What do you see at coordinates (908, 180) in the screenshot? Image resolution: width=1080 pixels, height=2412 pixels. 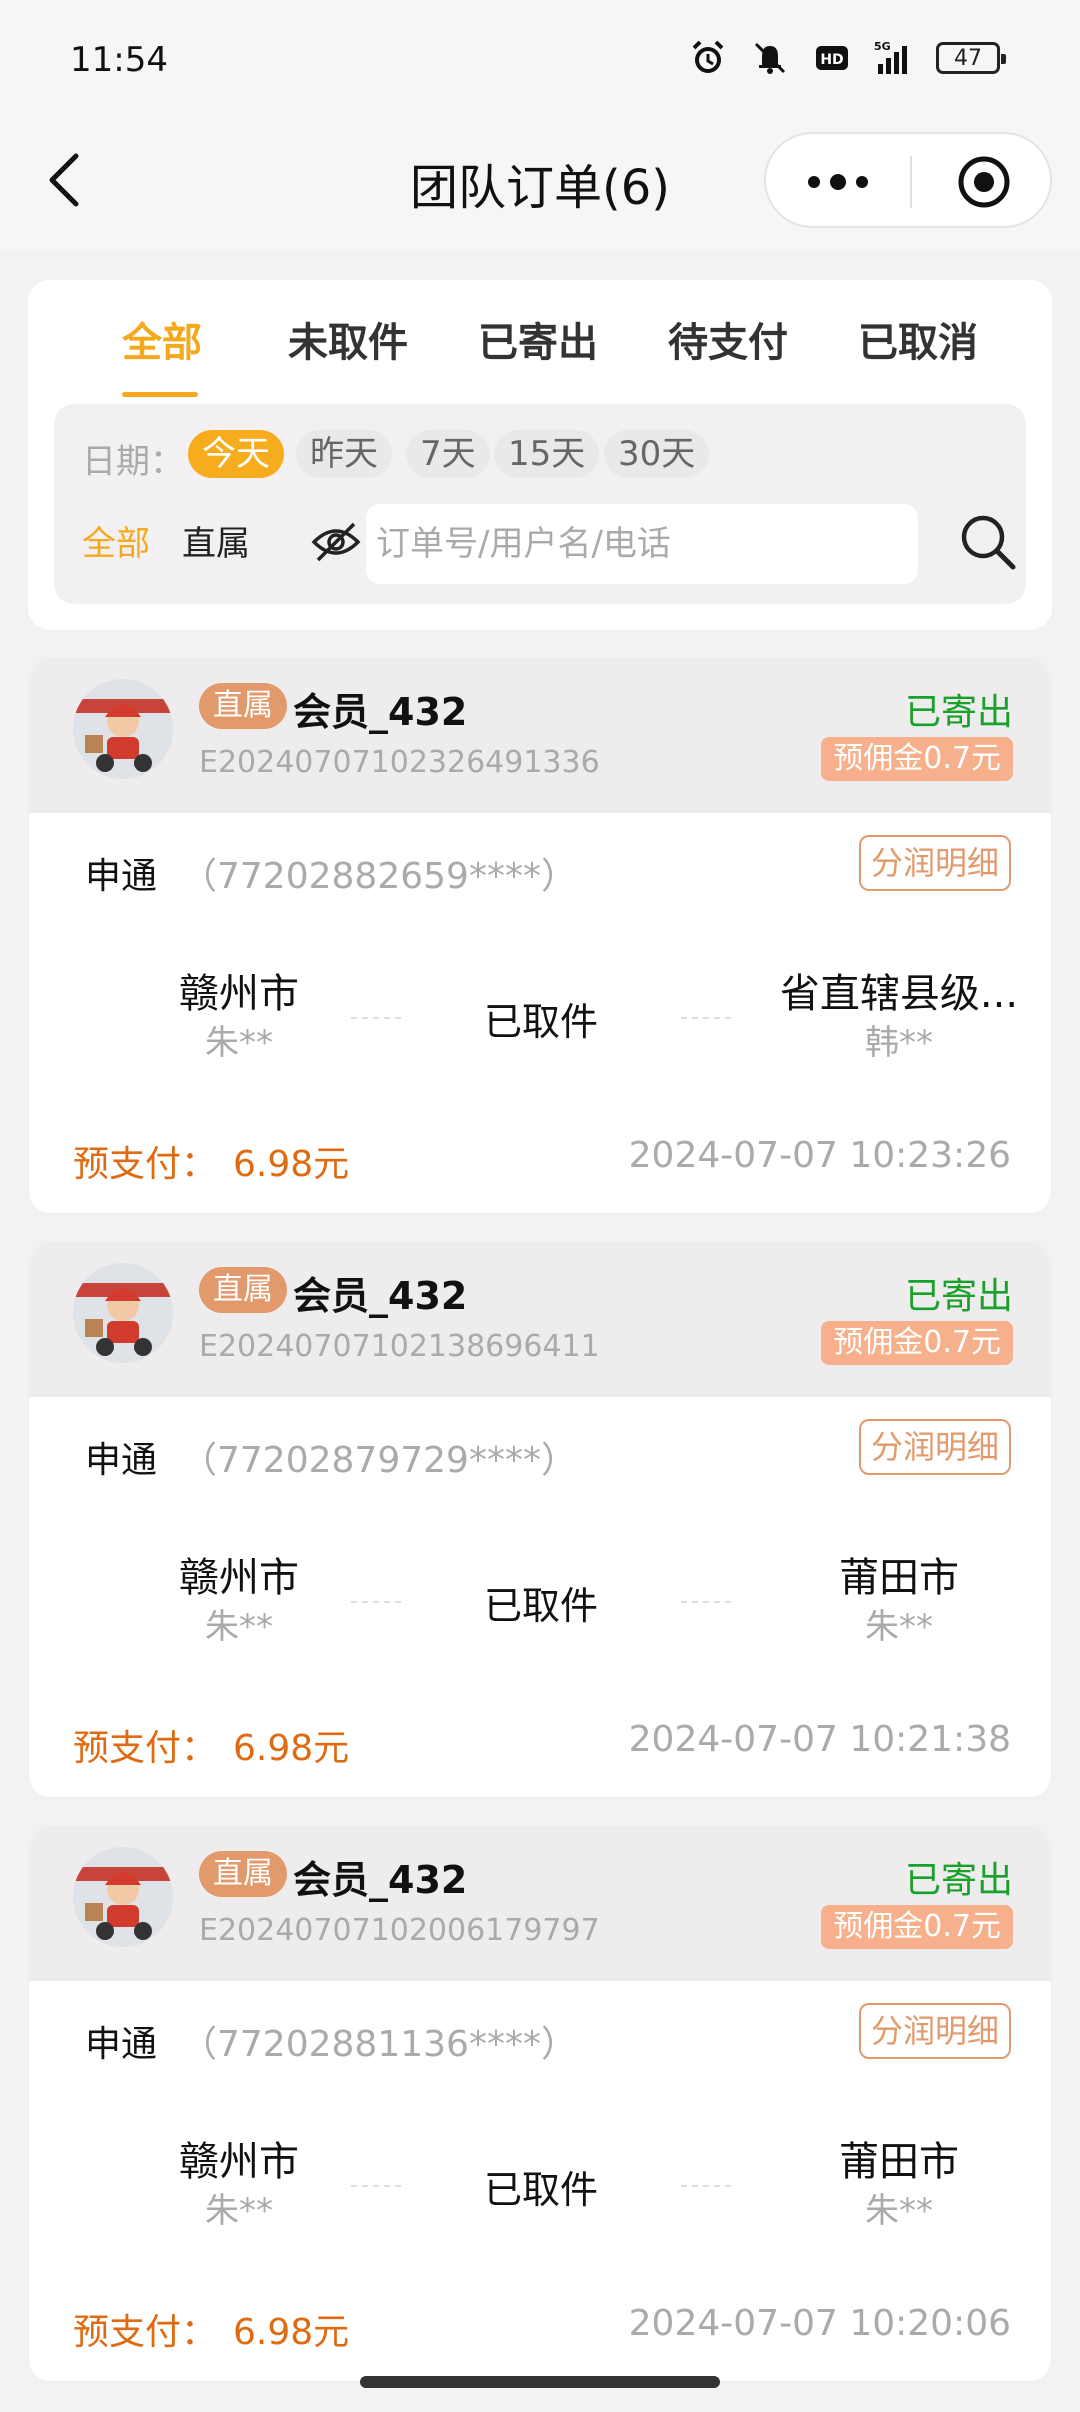 I see `mini-program-capsule` at bounding box center [908, 180].